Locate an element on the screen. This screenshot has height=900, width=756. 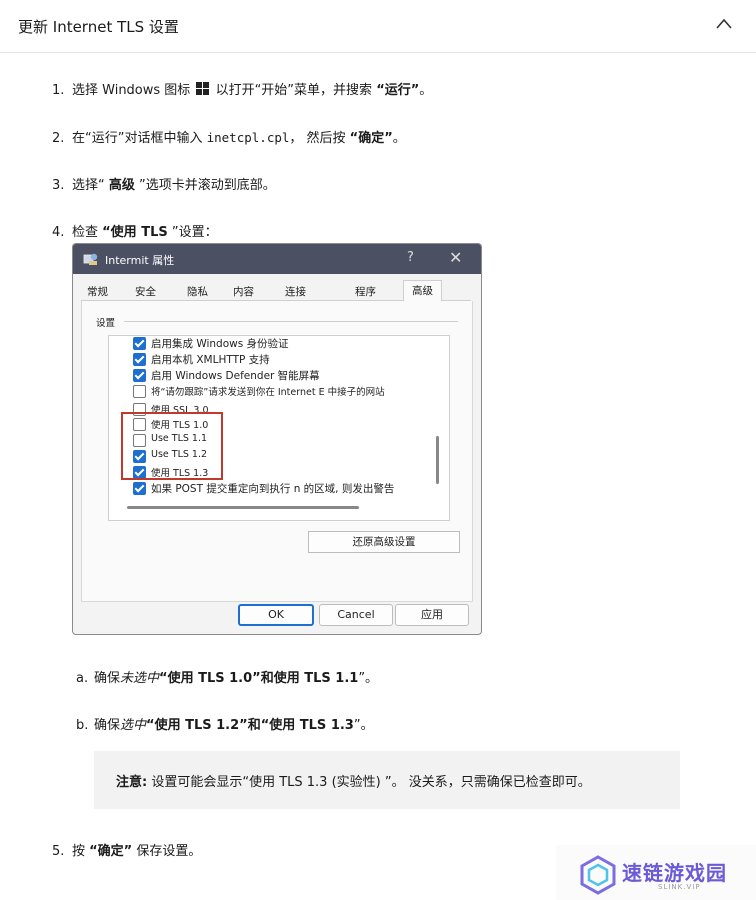
setting-label: 启用集成 Windows 身份验证 is located at coordinates (220, 344).